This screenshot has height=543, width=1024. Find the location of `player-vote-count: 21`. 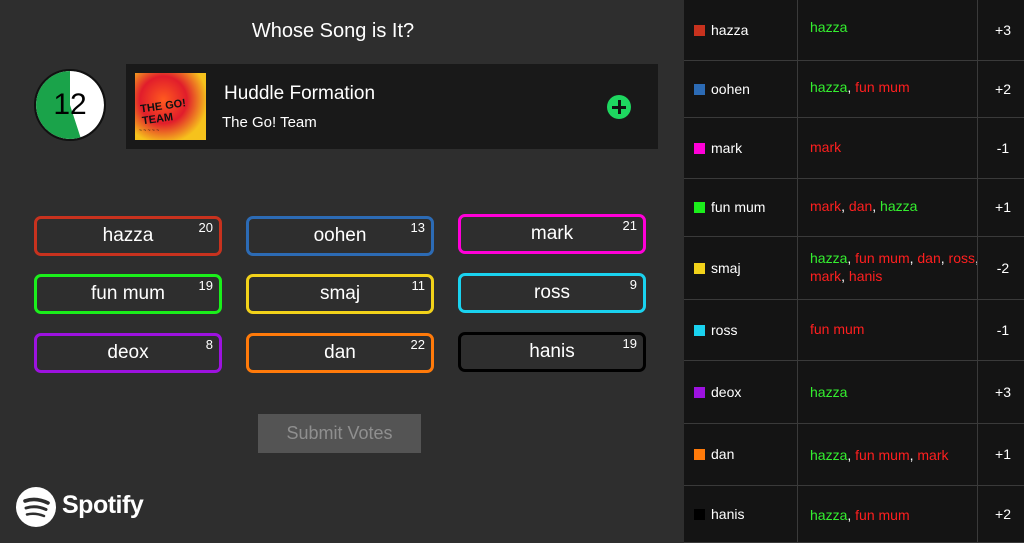

player-vote-count: 21 is located at coordinates (629, 225).